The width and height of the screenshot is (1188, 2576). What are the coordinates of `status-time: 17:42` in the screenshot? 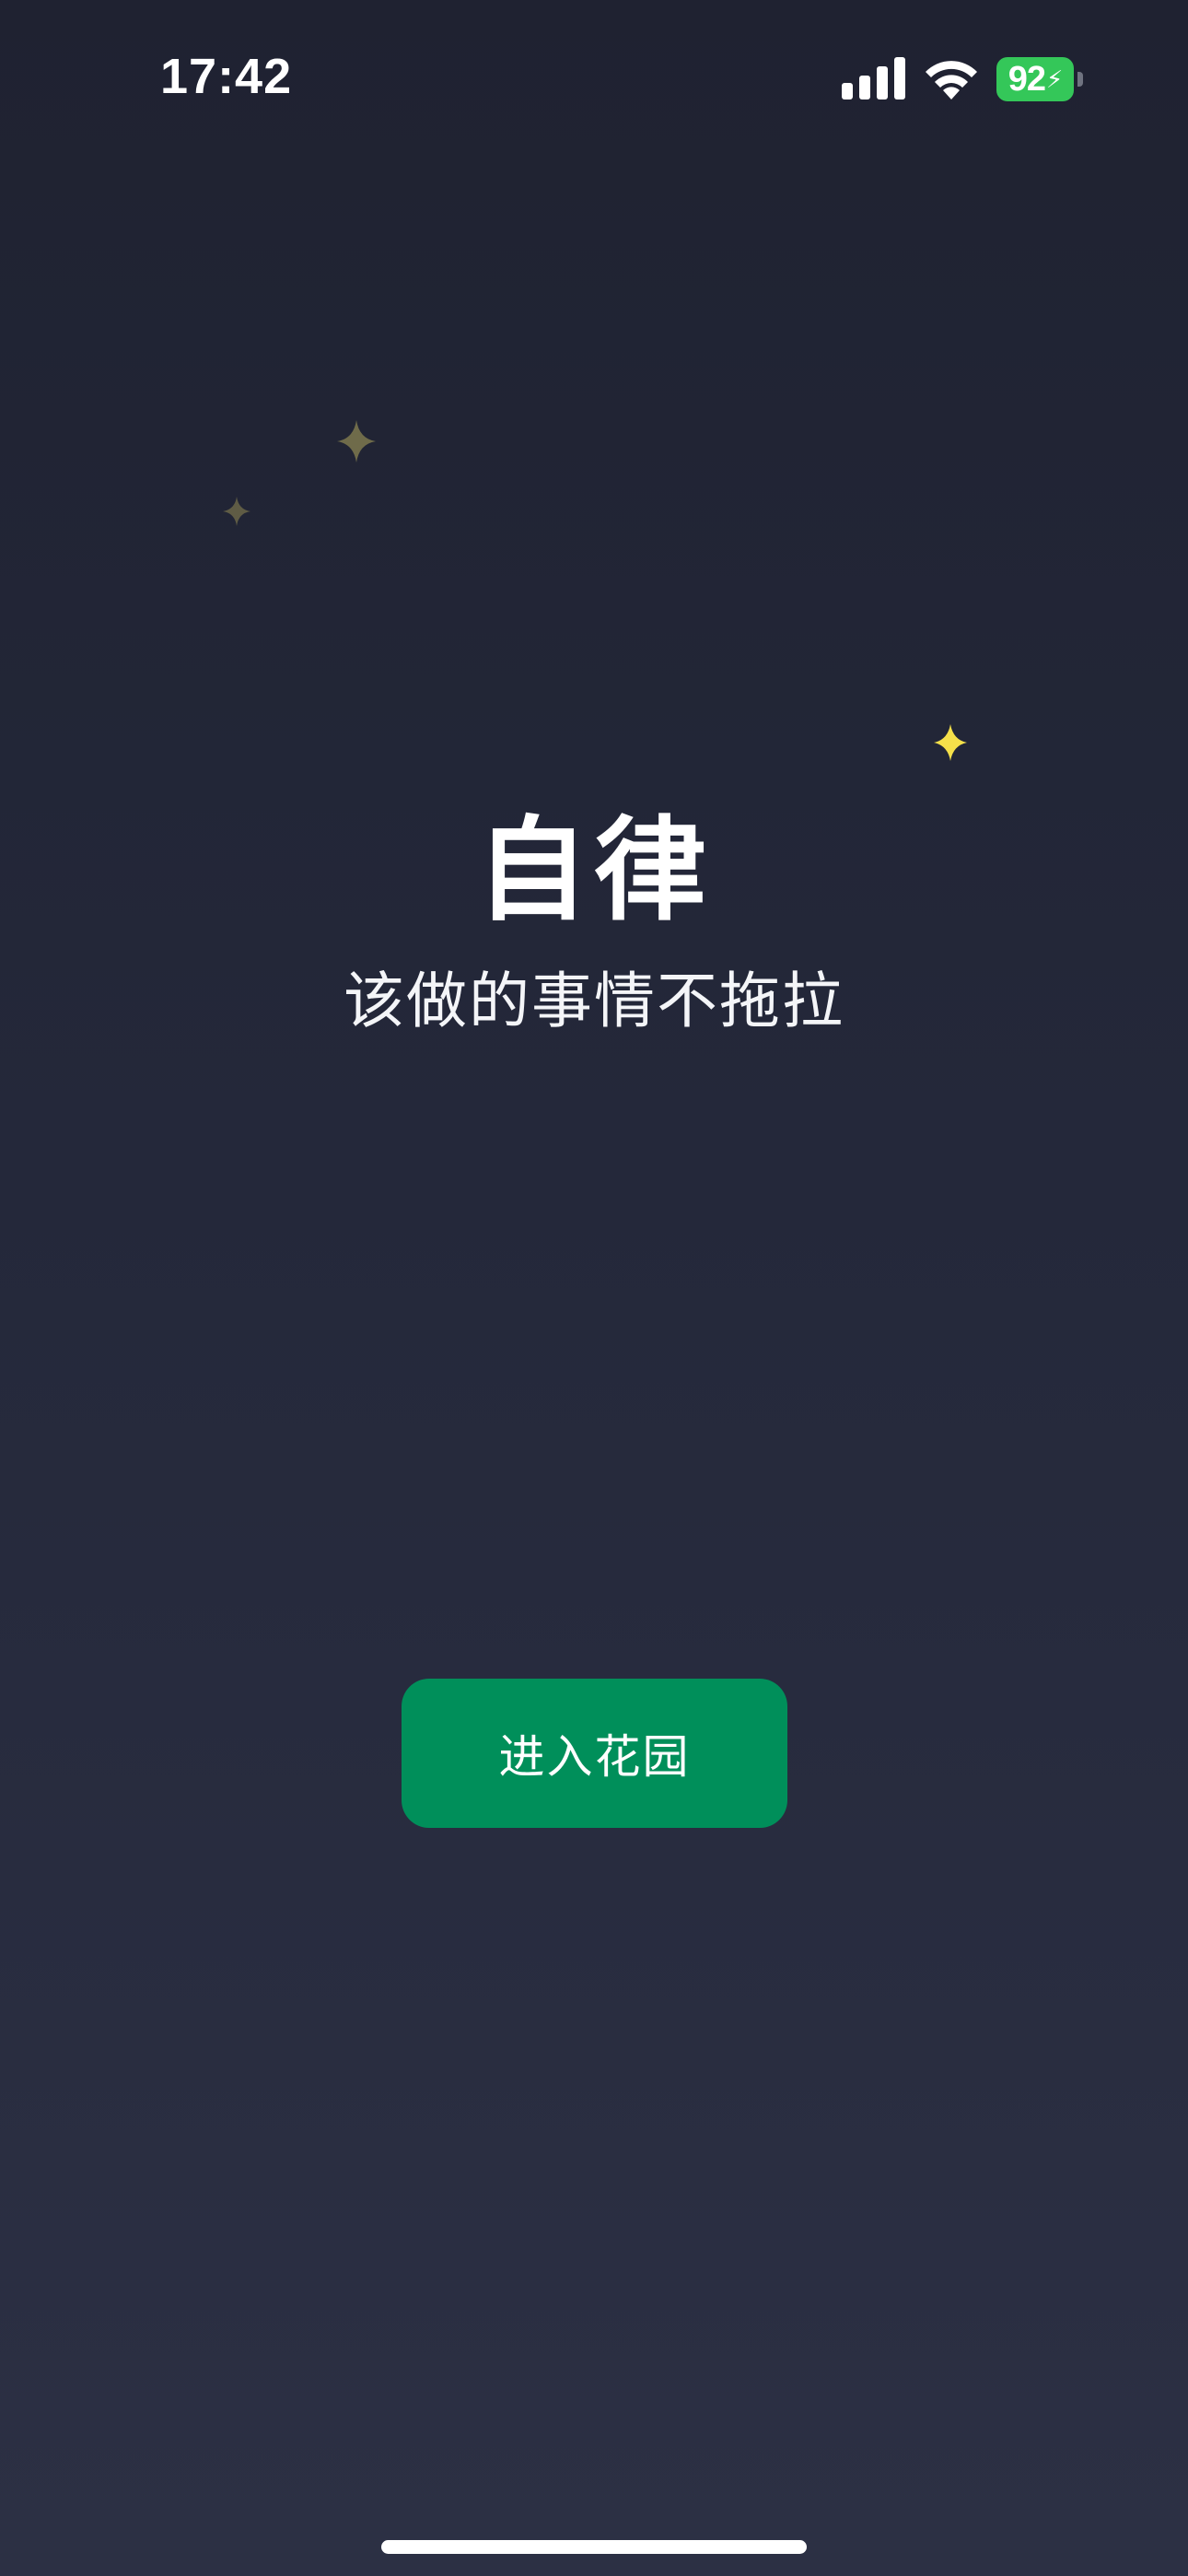 It's located at (226, 76).